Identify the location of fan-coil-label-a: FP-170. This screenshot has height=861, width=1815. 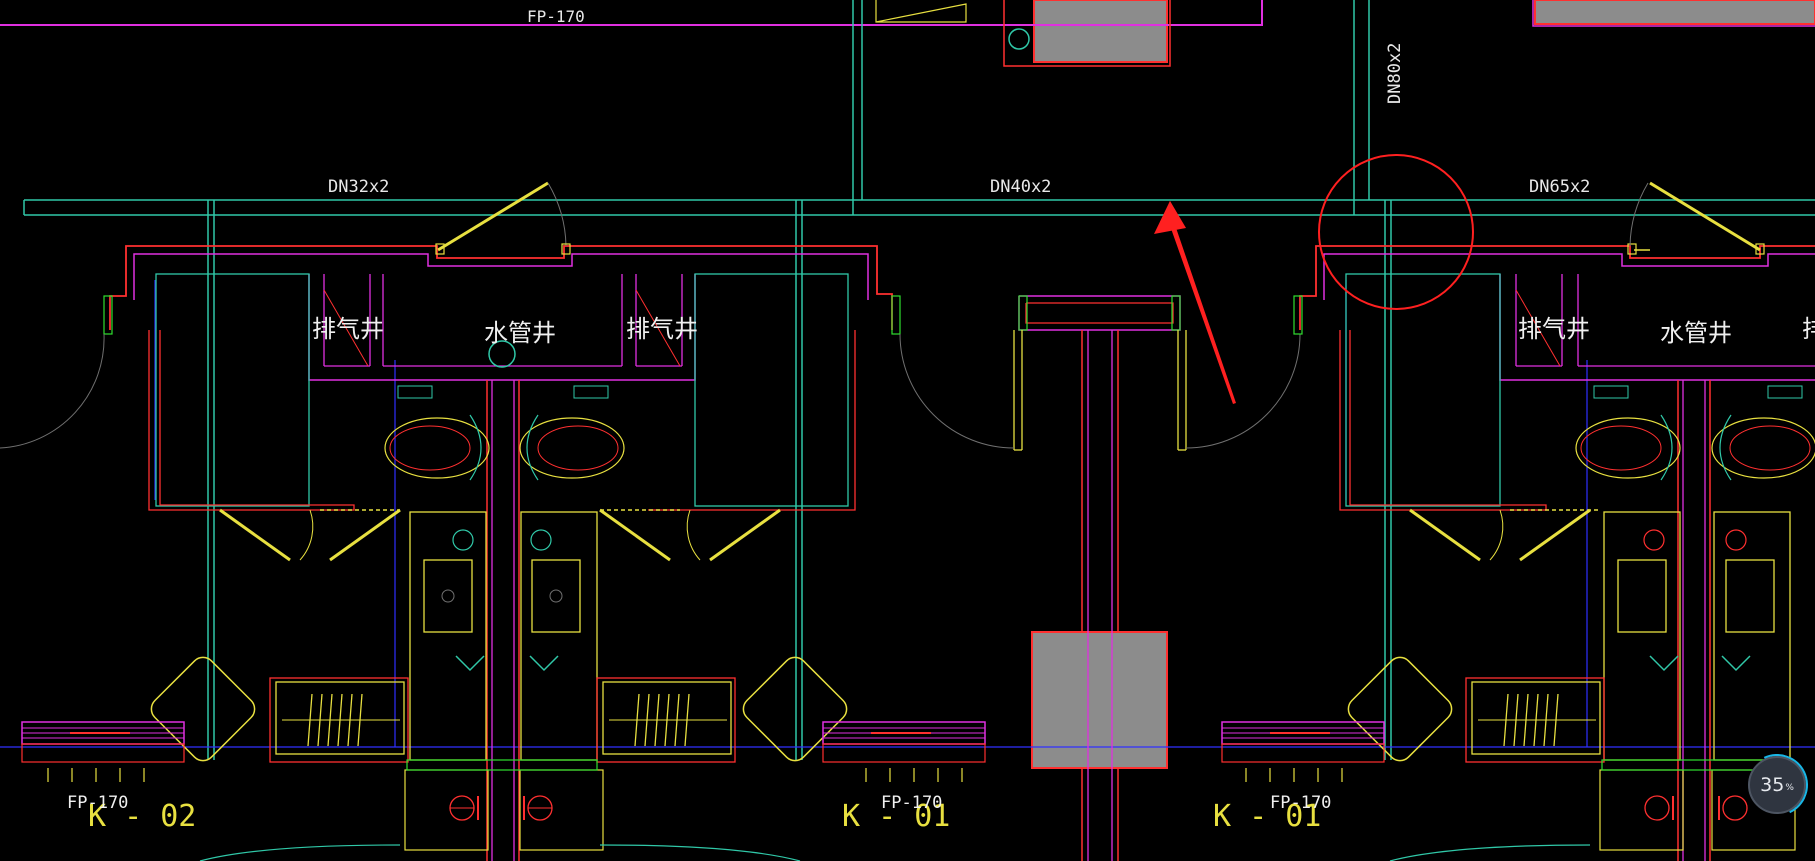
(97, 803).